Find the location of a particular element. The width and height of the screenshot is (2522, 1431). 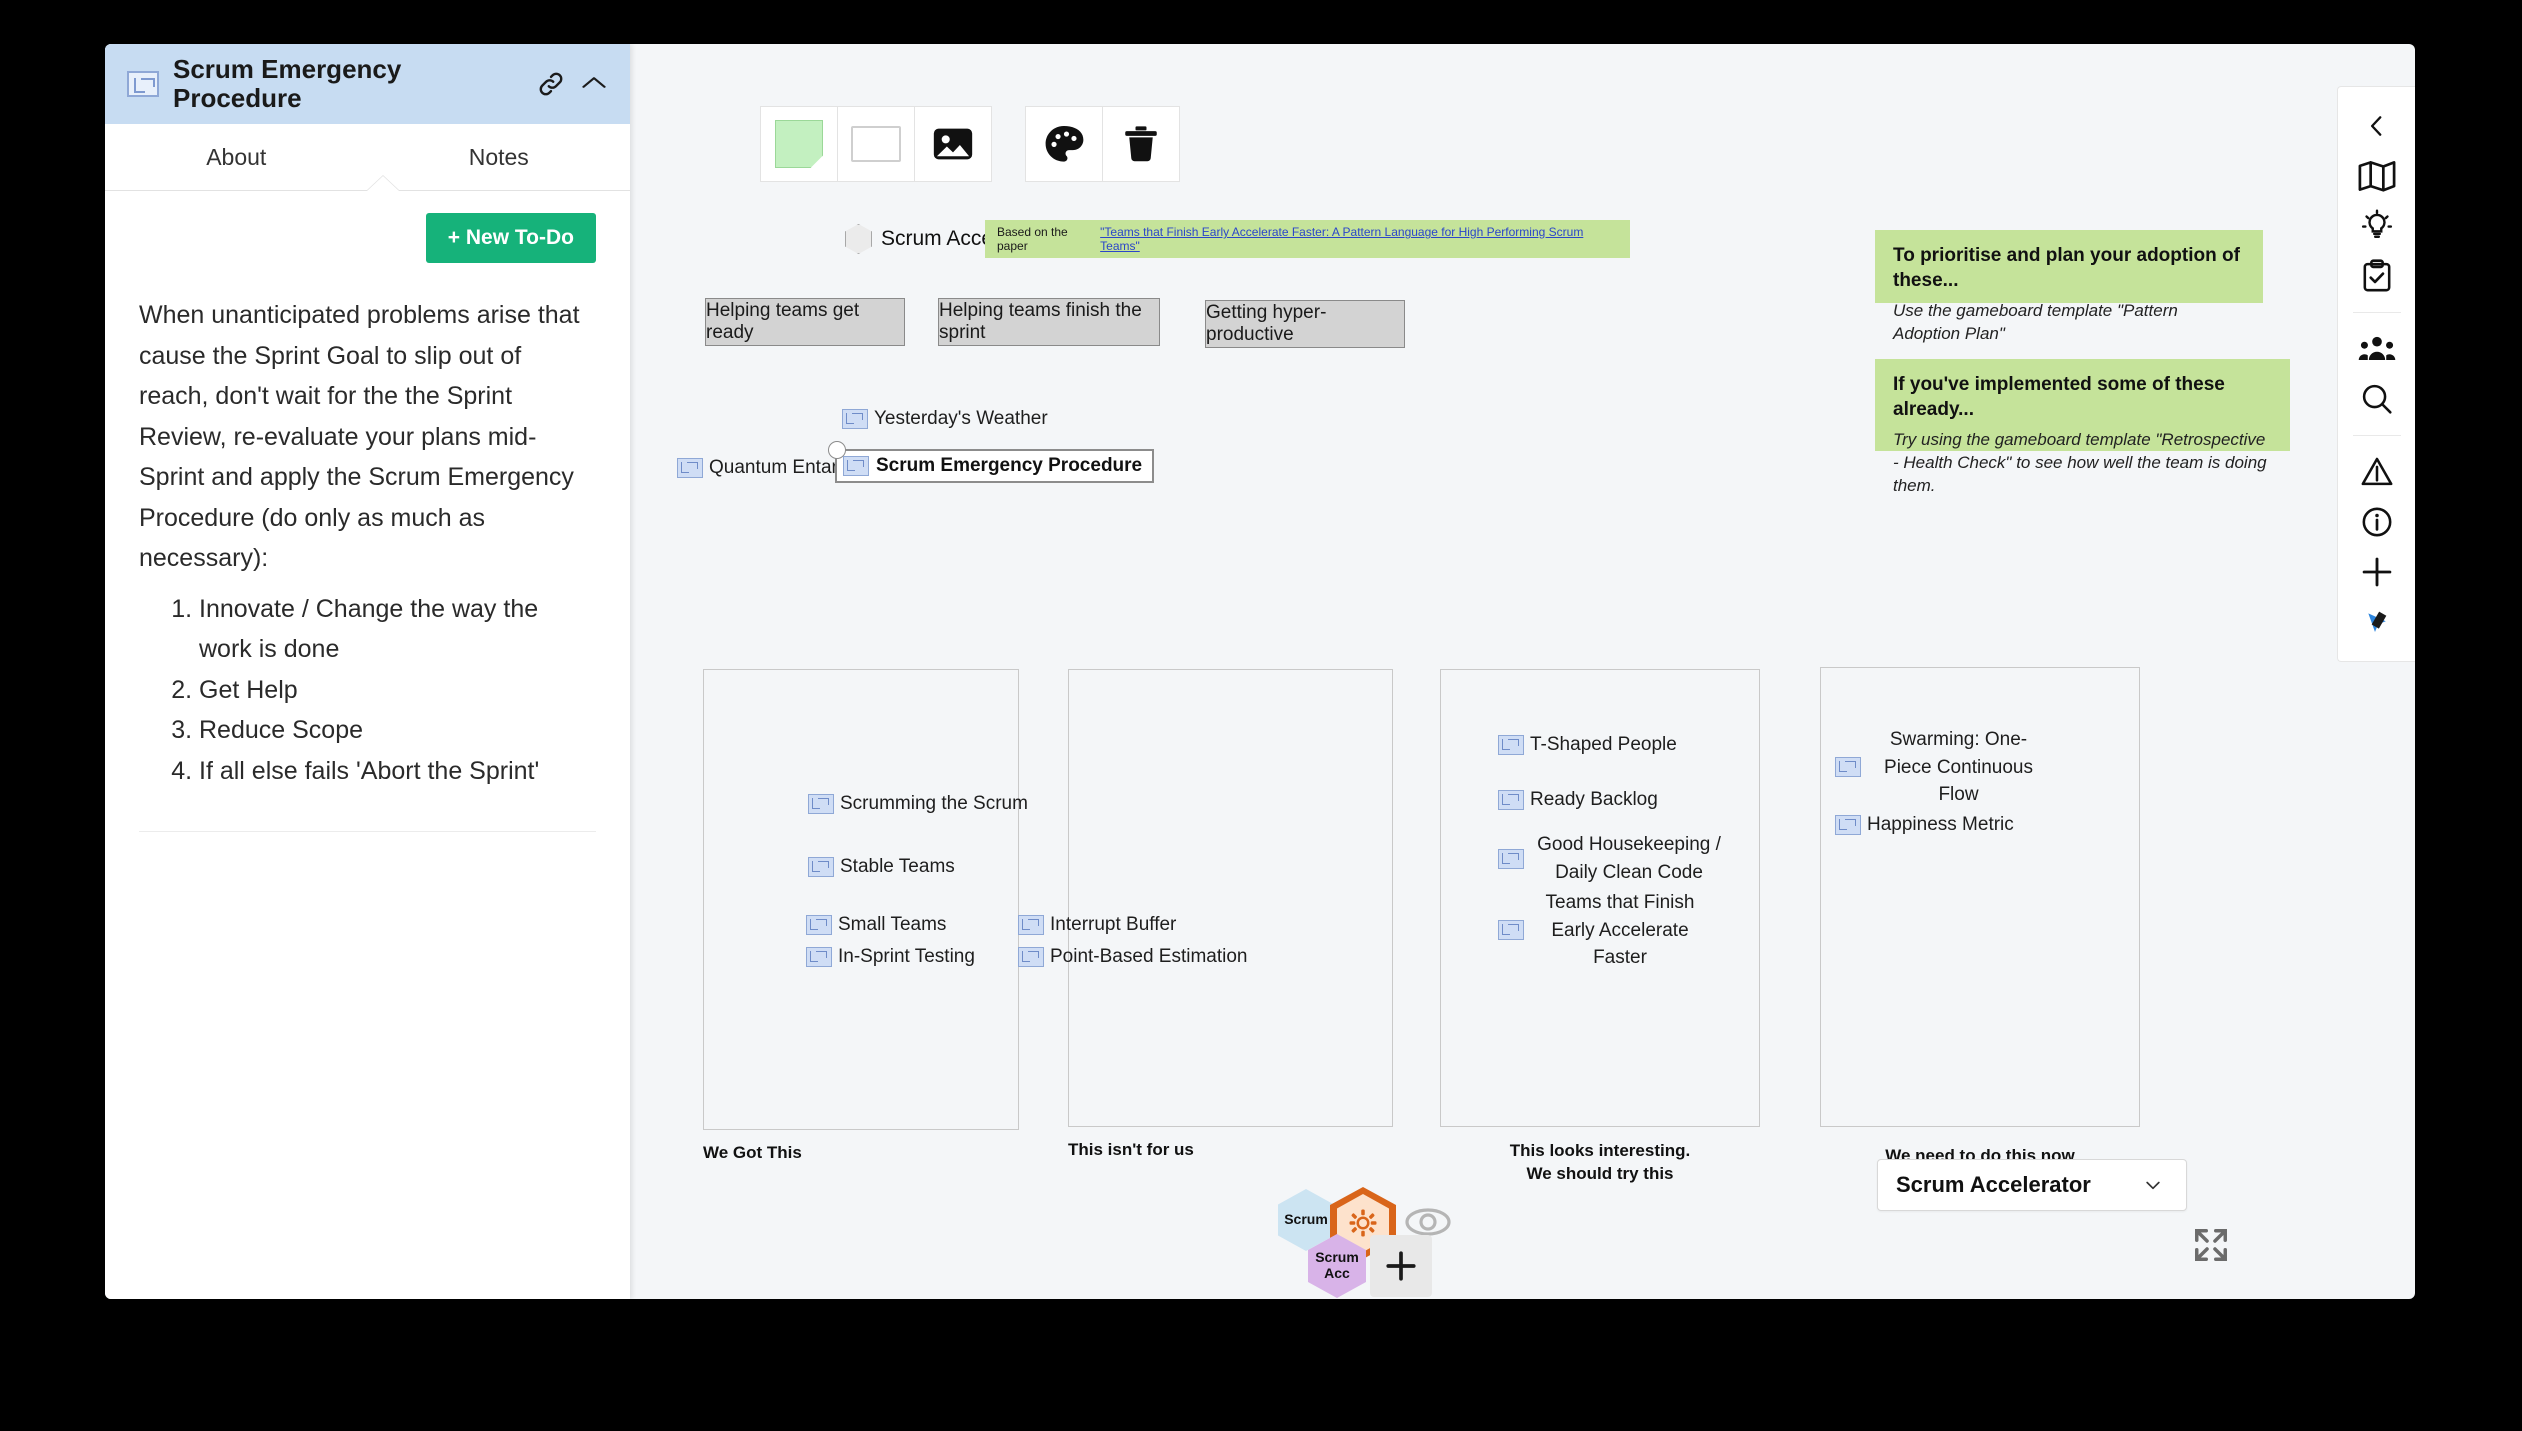

rectangle-icon is located at coordinates (876, 144).